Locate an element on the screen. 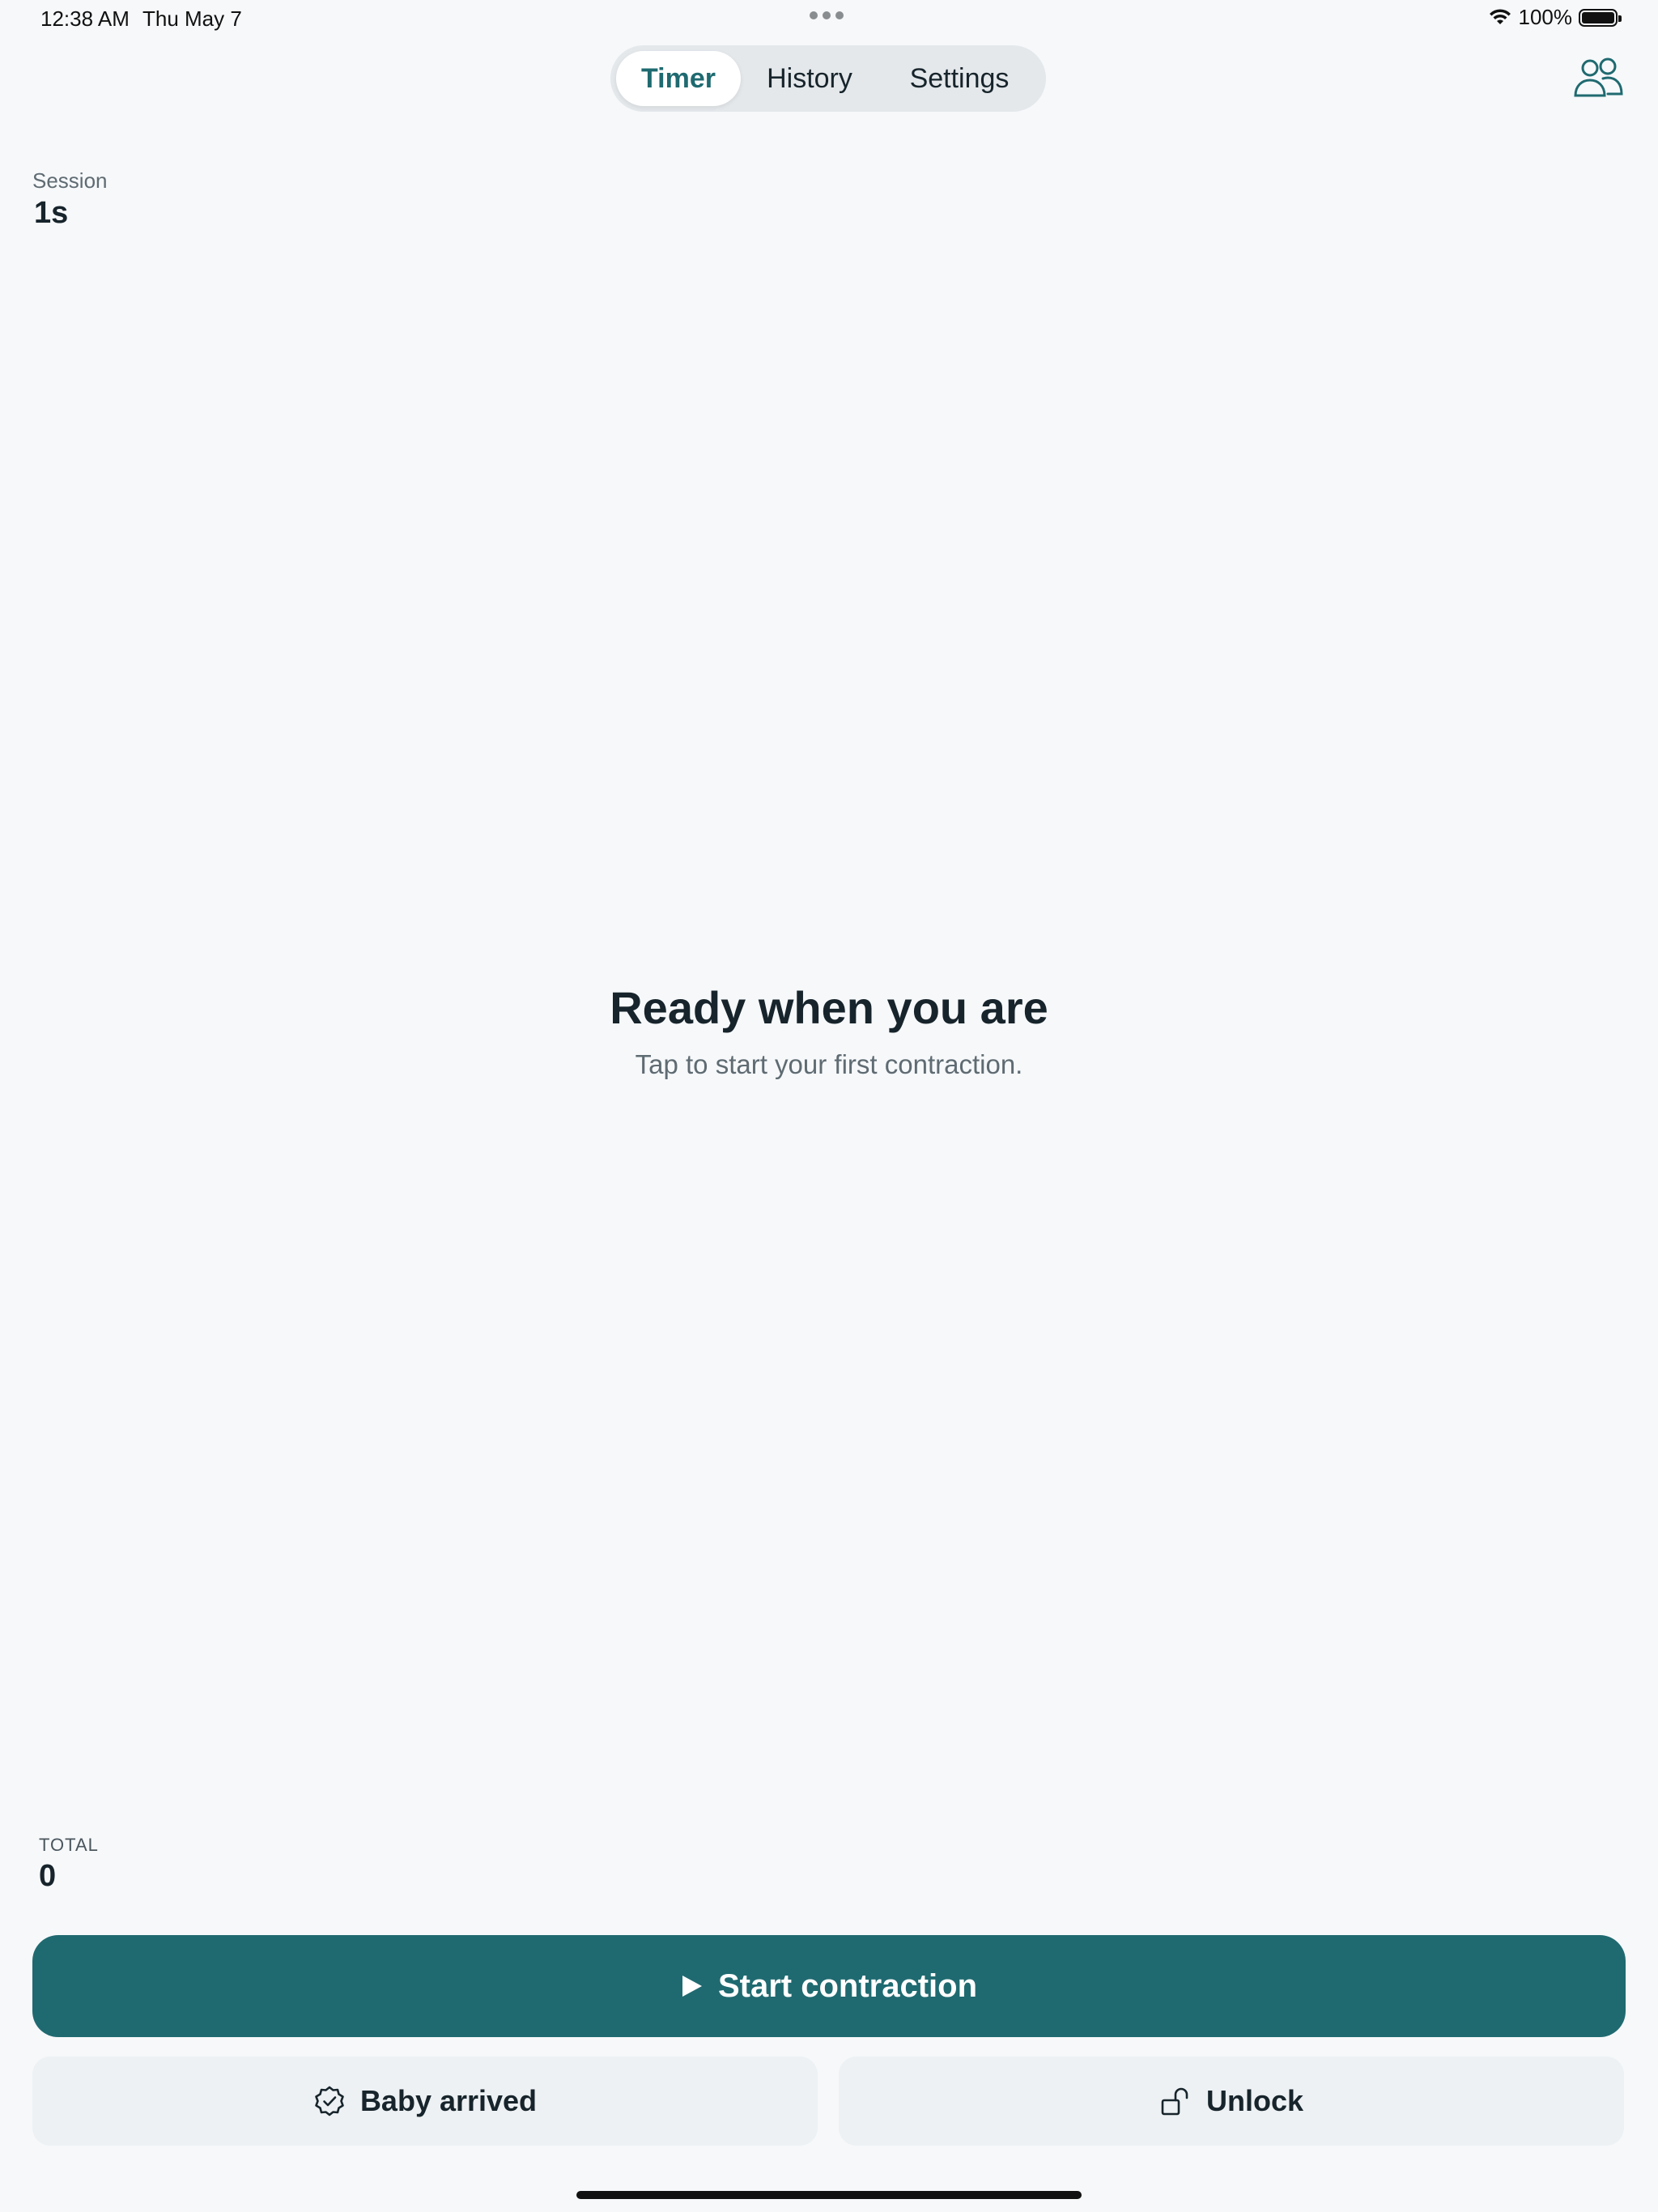 The height and width of the screenshot is (2212, 1658). empty-state-subtitle: Tap to start your first contraction. is located at coordinates (829, 1064).